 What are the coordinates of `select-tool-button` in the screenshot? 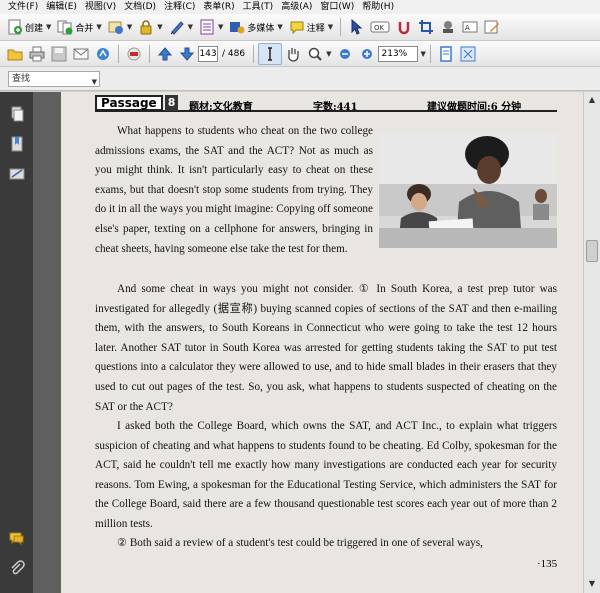 It's located at (356, 27).